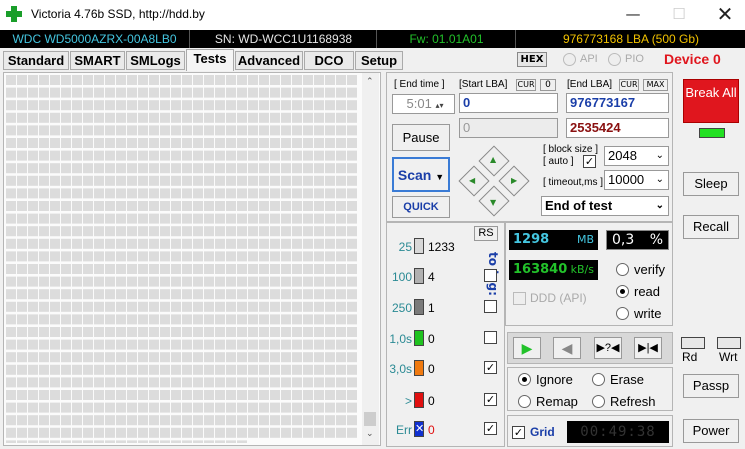 This screenshot has width=745, height=449. I want to click on spin-icon: ▴▾, so click(439, 105).